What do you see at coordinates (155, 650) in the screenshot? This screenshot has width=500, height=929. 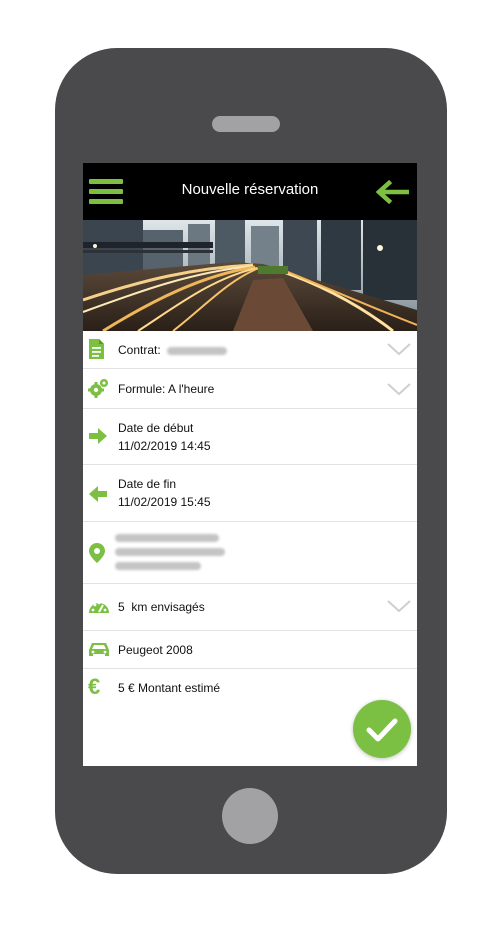 I see `vehicle-value: Peugeot 2008` at bounding box center [155, 650].